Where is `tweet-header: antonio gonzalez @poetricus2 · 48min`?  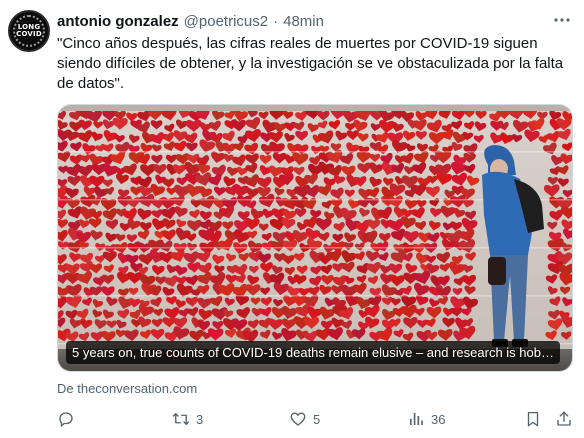 tweet-header: antonio gonzalez @poetricus2 · 48min is located at coordinates (190, 21).